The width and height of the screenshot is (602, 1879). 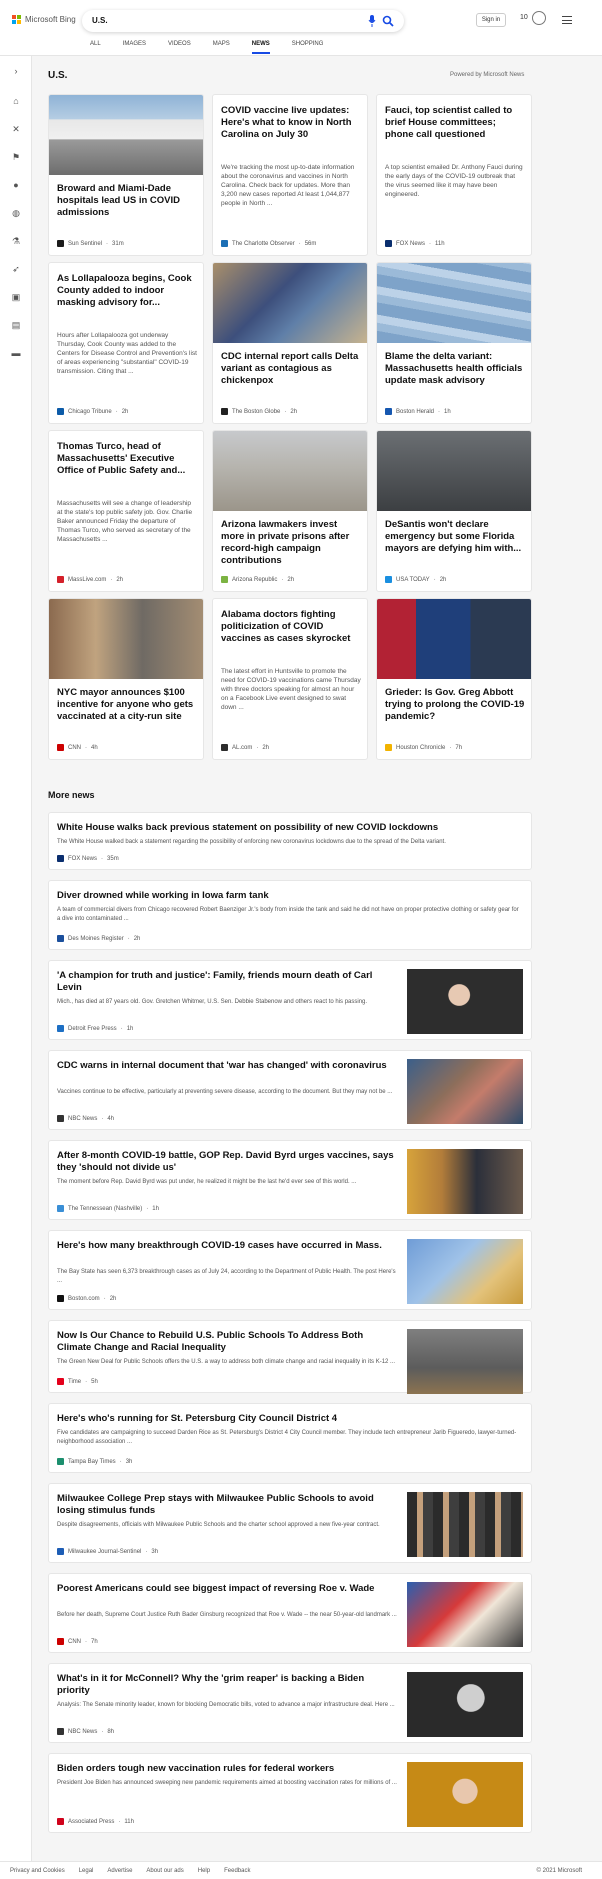 I want to click on source-name: The Boston Globe, so click(x=256, y=412).